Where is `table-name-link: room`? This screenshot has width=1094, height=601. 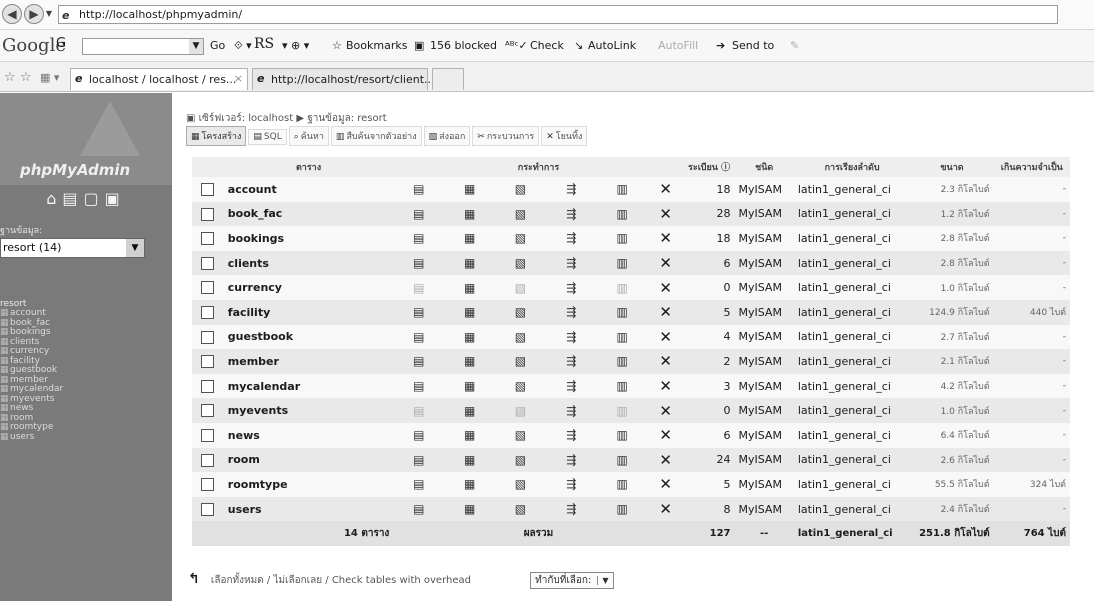
table-name-link: room is located at coordinates (308, 460).